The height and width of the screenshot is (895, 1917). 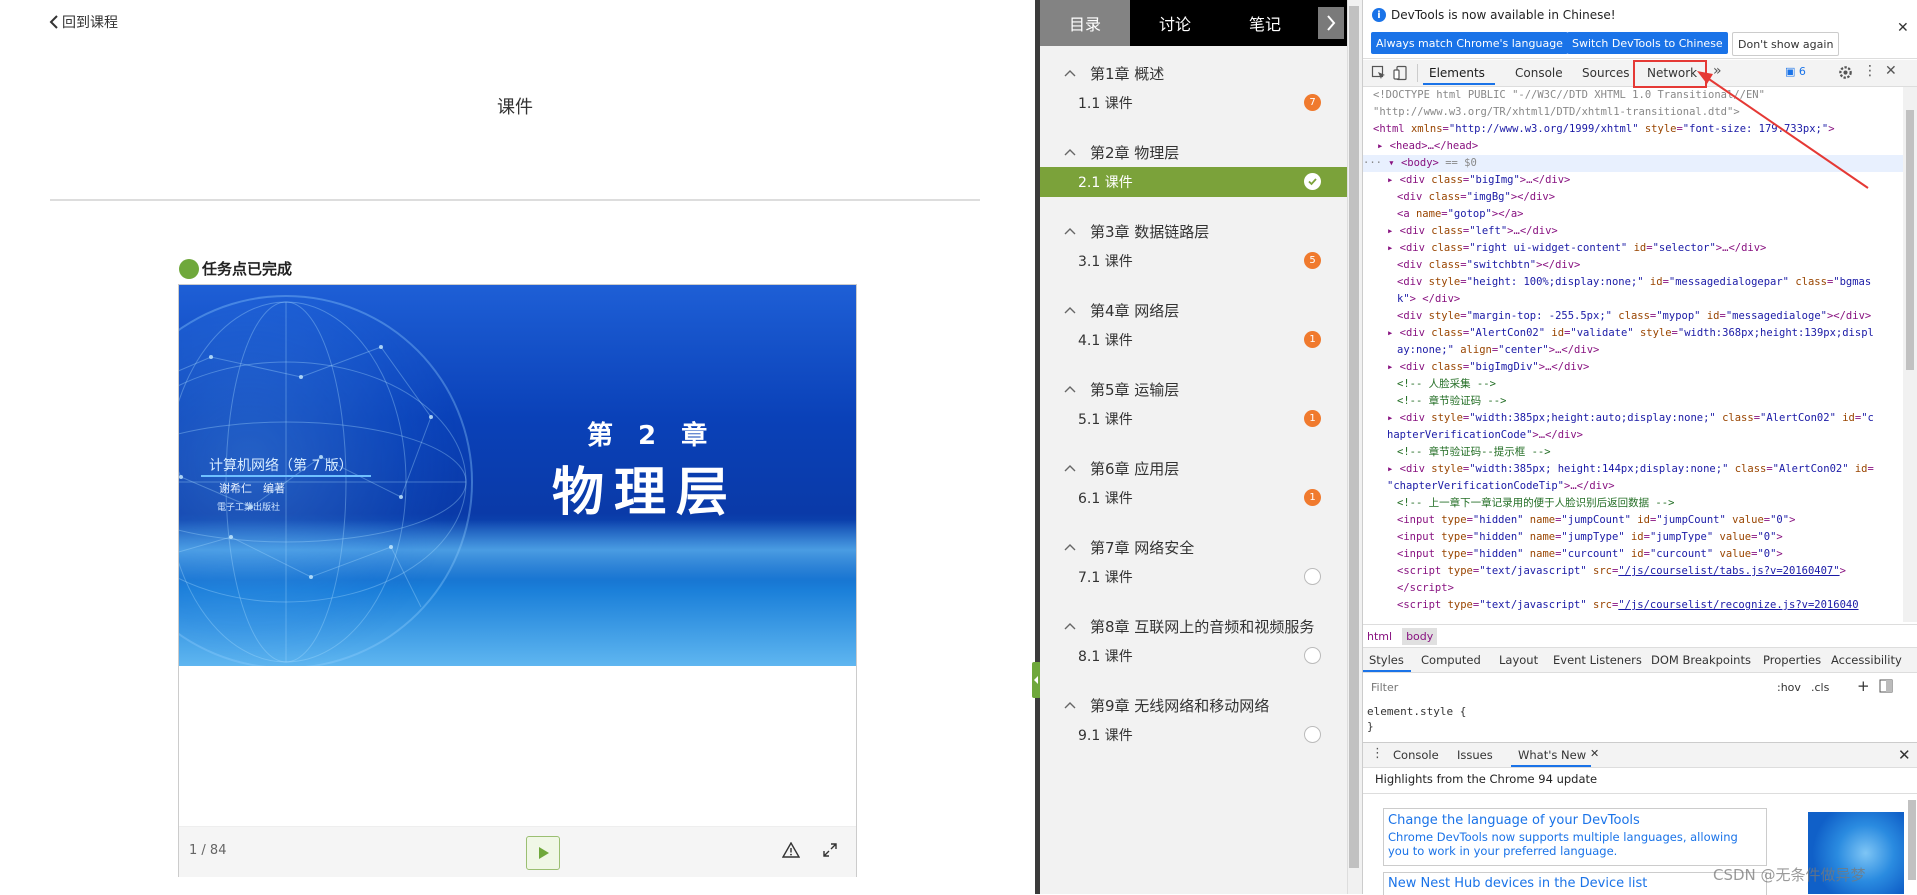 I want to click on feature-card-title: Change the language of your DevTools, so click(x=1575, y=820).